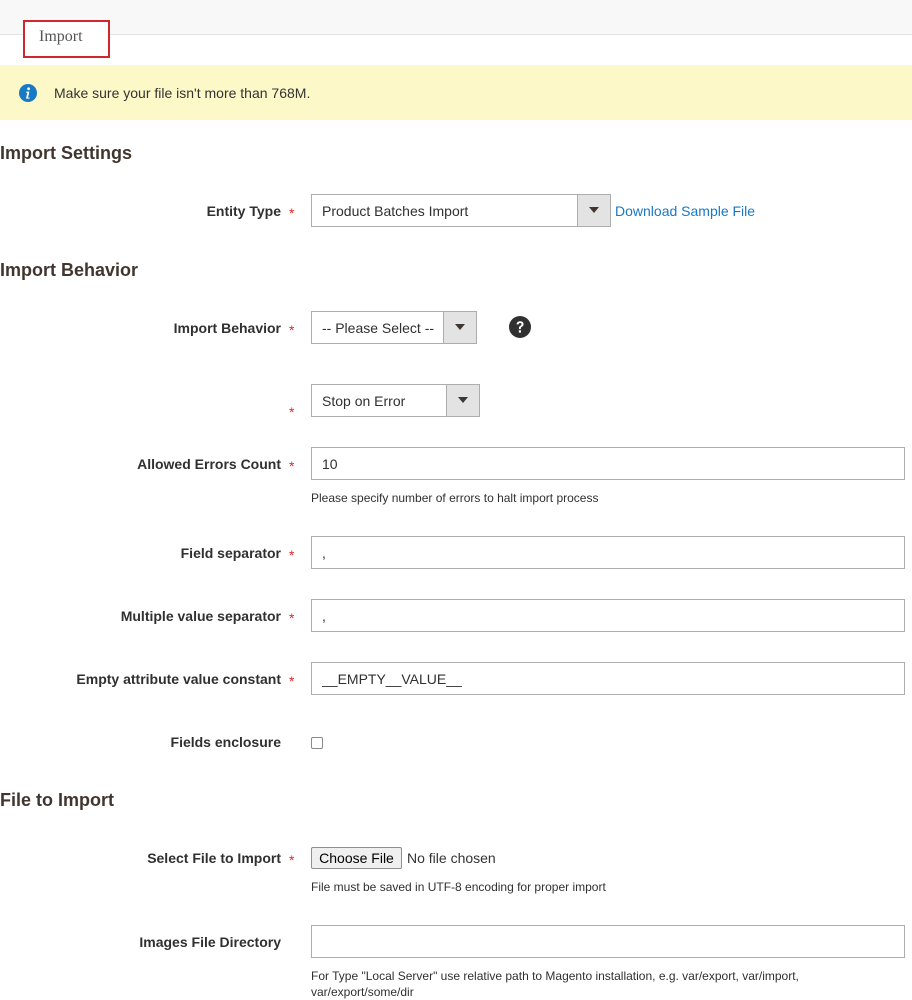 This screenshot has height=1000, width=912. Describe the element at coordinates (608, 463) in the screenshot. I see `allowed-errors-input` at that location.